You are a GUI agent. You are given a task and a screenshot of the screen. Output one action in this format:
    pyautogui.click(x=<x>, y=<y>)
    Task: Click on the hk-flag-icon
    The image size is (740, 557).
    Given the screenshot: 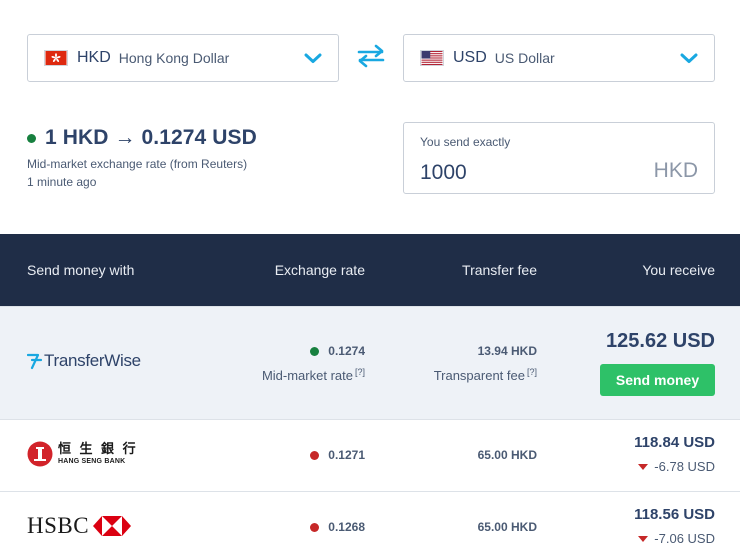 What is the action you would take?
    pyautogui.click(x=56, y=58)
    